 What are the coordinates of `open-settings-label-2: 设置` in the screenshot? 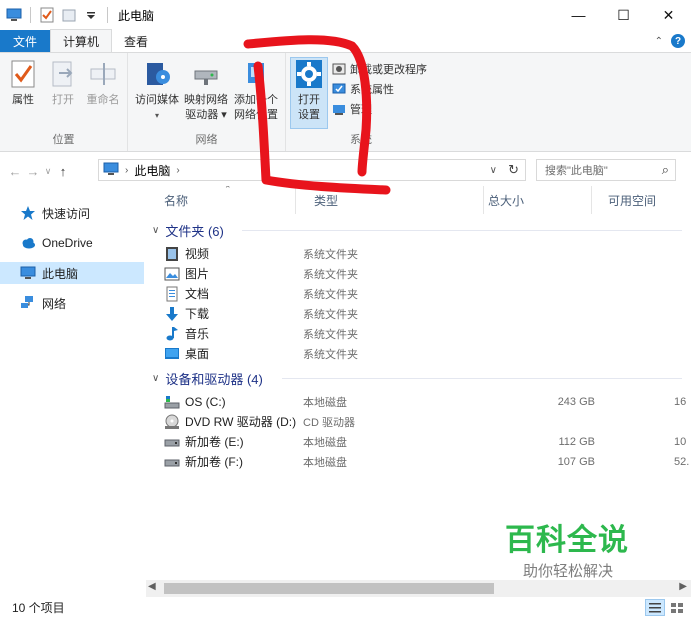 It's located at (309, 115).